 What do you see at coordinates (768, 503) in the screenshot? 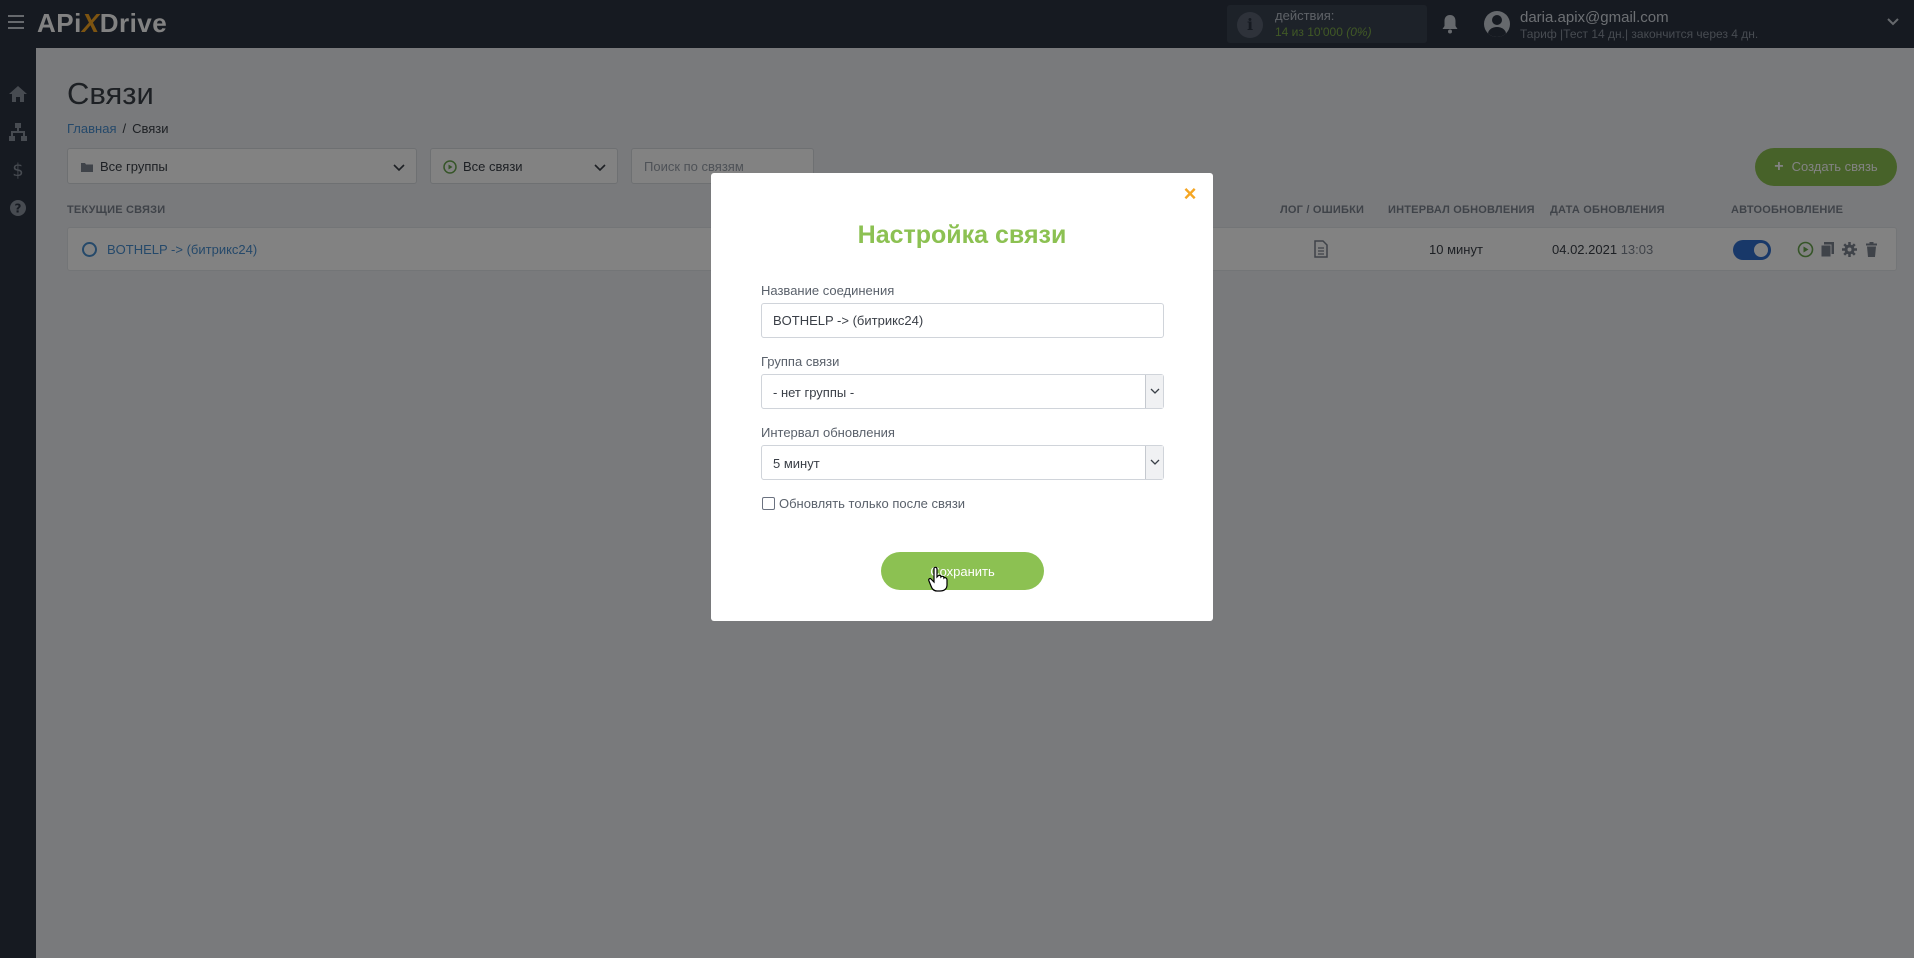
I see `update-after-connection-checkbox` at bounding box center [768, 503].